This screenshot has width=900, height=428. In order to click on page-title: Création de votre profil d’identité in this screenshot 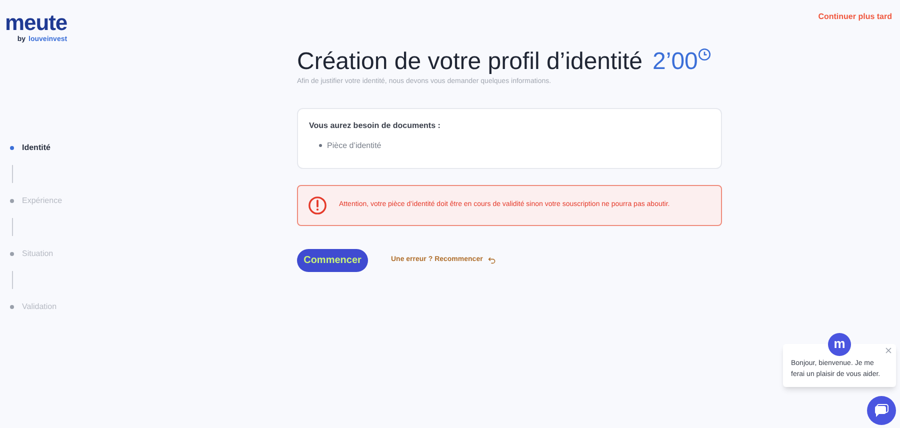, I will do `click(470, 62)`.